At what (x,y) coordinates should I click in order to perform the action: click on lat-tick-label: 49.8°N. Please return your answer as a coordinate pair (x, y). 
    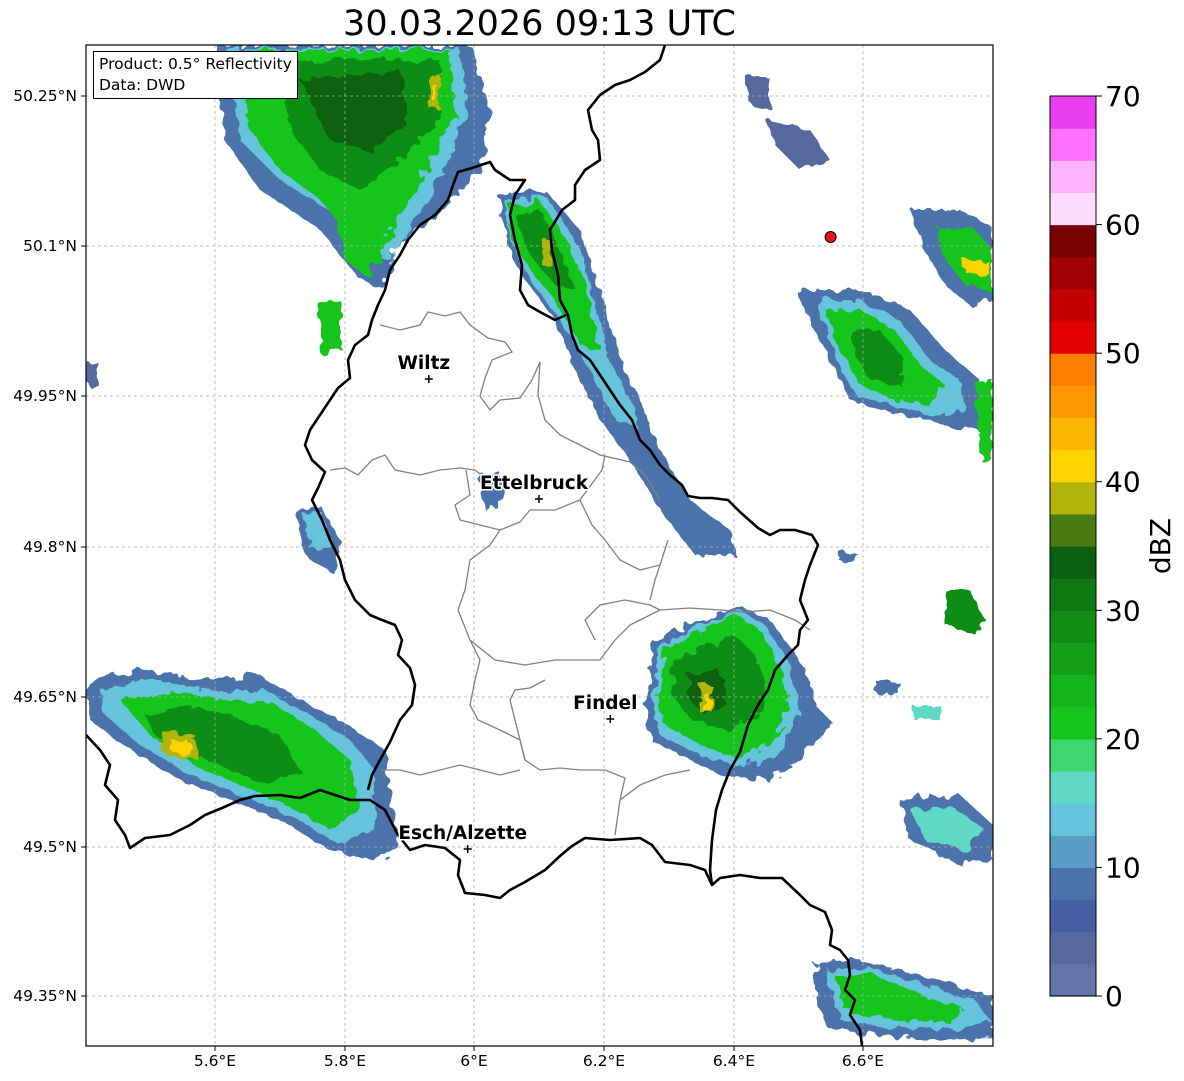
    Looking at the image, I should click on (50, 547).